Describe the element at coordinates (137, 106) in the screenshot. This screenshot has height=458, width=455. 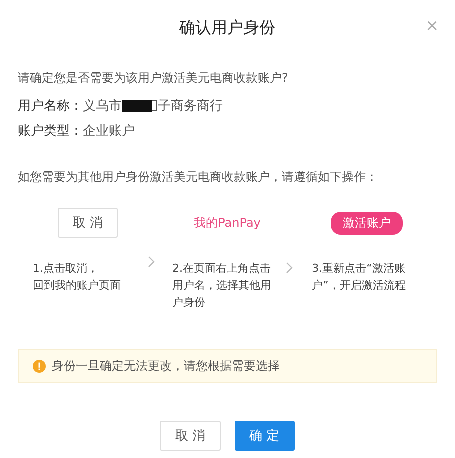
I see `redaction-mark` at that location.